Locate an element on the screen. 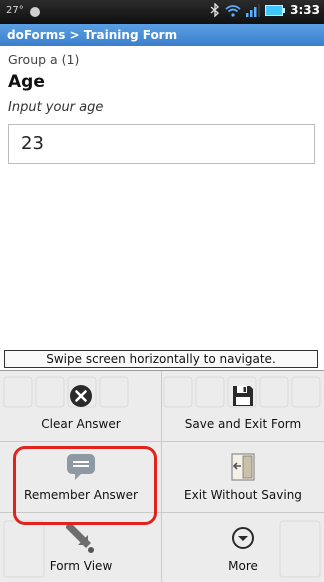 Image resolution: width=324 pixels, height=582 pixels. age-input: 23 is located at coordinates (161, 144).